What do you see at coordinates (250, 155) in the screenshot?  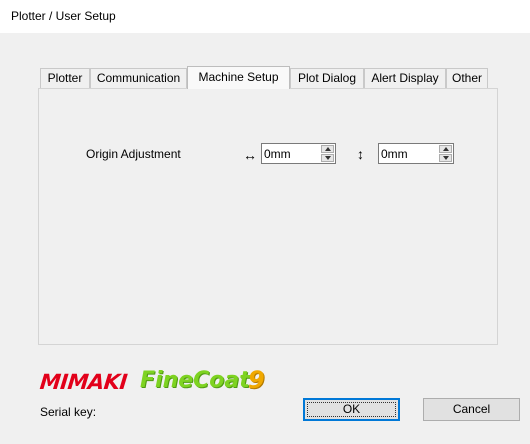 I see `horizontal-arrow-icon: ↔` at bounding box center [250, 155].